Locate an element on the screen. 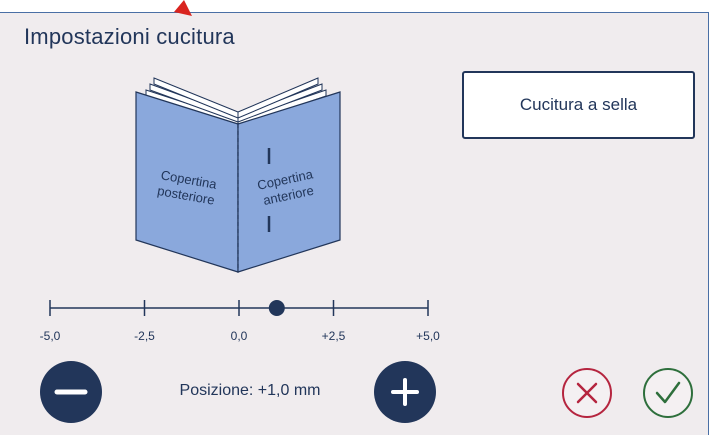 Image resolution: width=716 pixels, height=435 pixels. minus-icon is located at coordinates (71, 392).